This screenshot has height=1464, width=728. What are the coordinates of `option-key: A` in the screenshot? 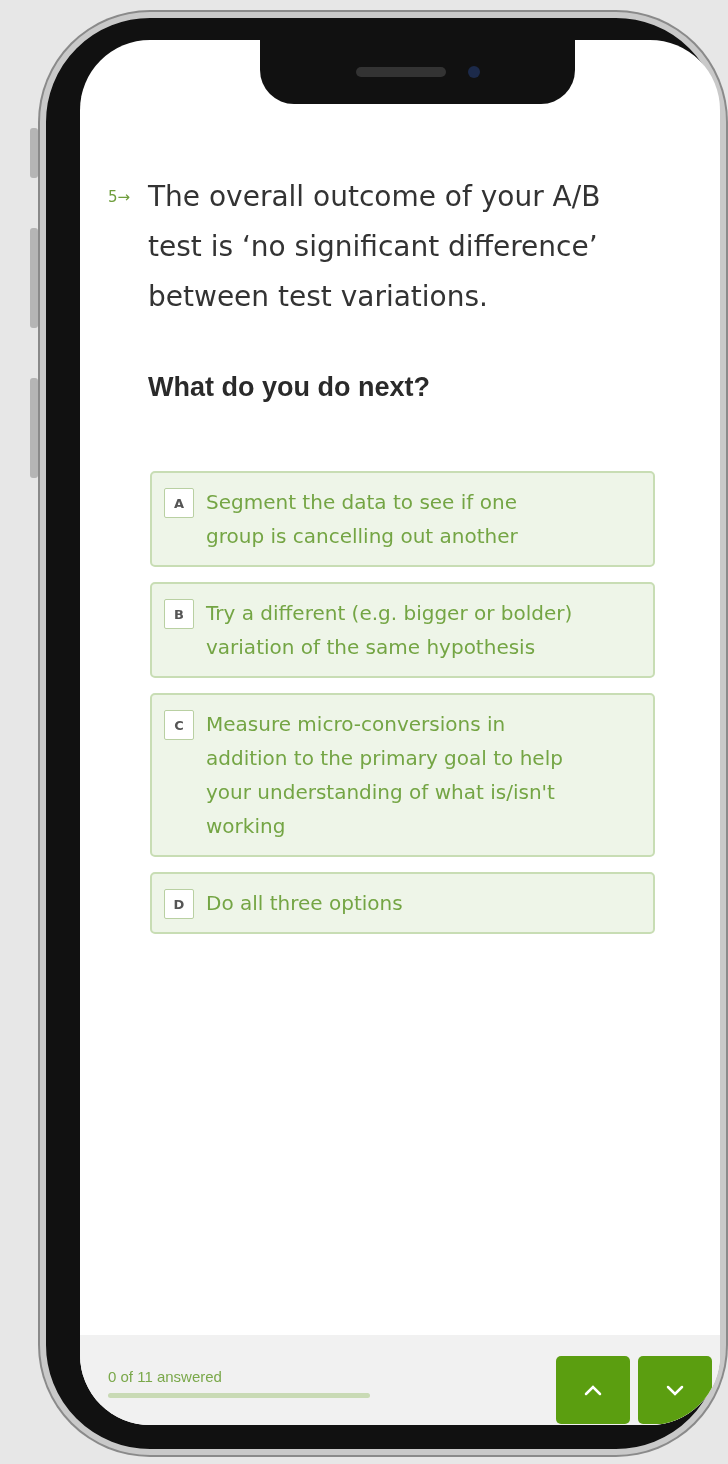 It's located at (179, 503).